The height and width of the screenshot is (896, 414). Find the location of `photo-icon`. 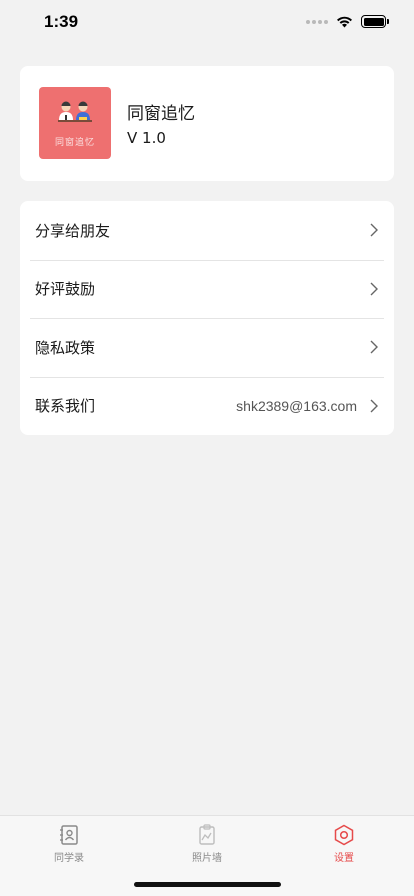

photo-icon is located at coordinates (207, 834).